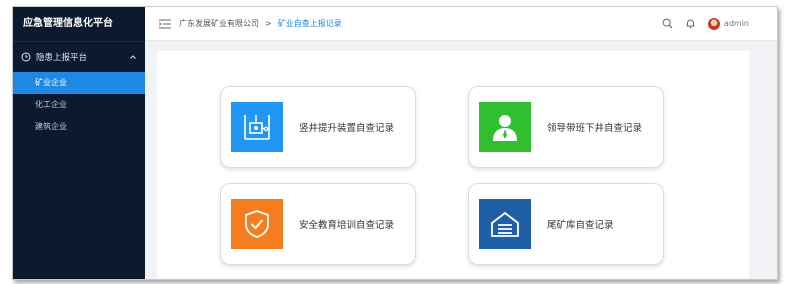 This screenshot has height=284, width=788. What do you see at coordinates (79, 83) in the screenshot?
I see `sidebar-item-mining: 矿业企业` at bounding box center [79, 83].